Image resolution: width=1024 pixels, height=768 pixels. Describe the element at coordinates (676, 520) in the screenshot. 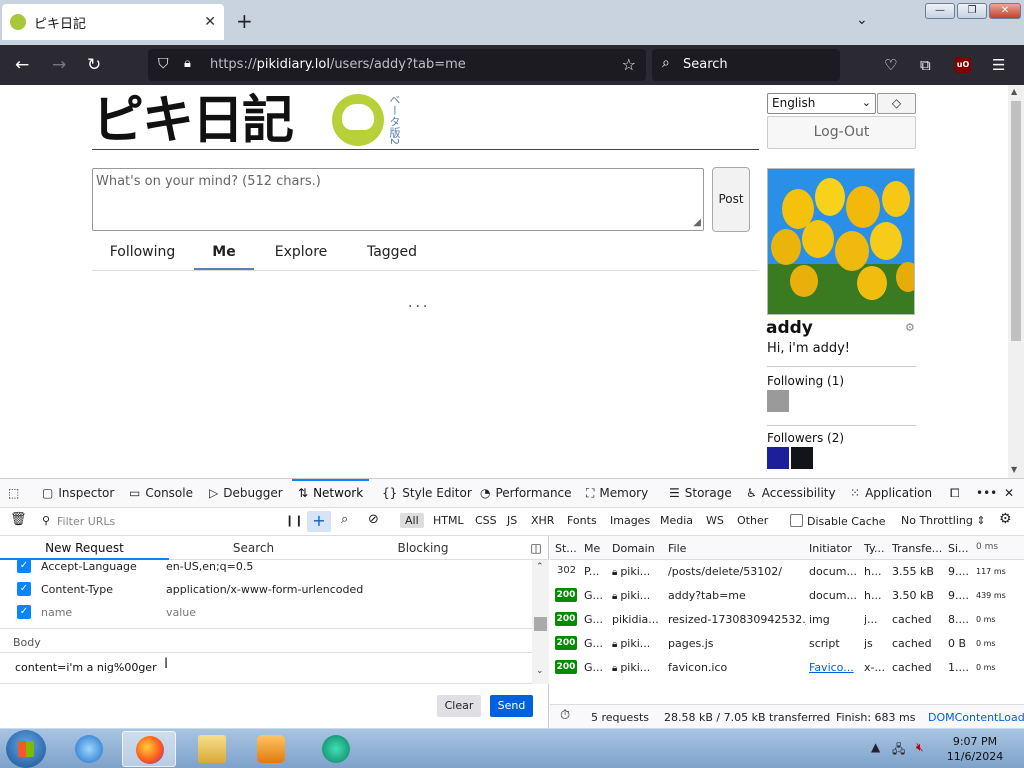

I see `filter-media: Media` at that location.